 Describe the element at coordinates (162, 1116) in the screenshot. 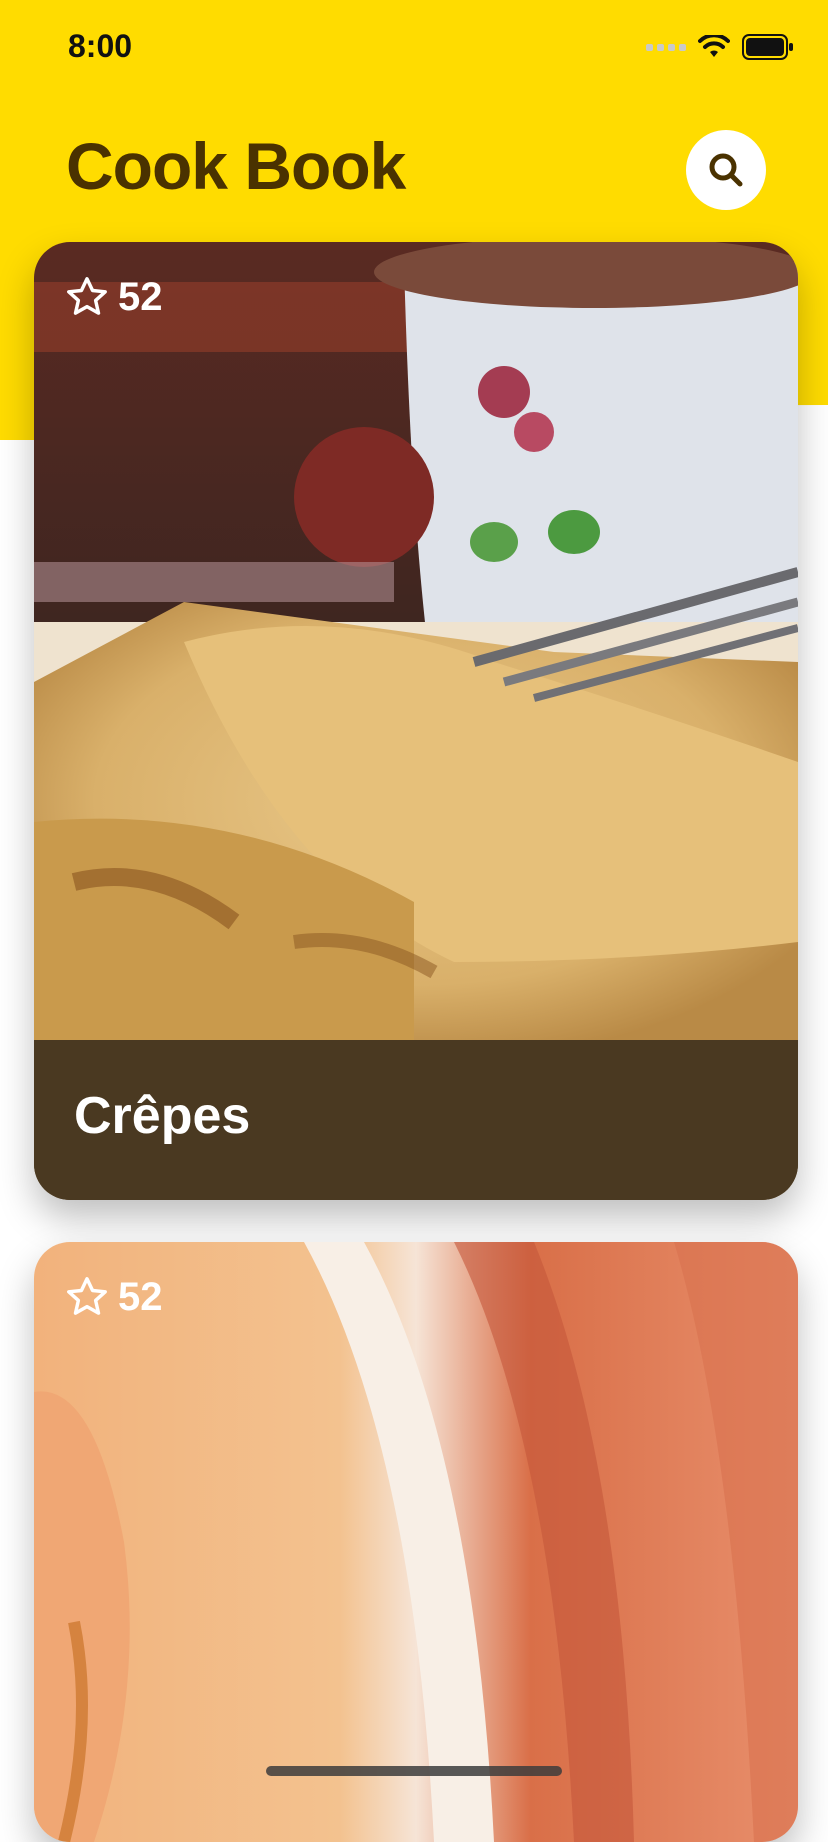

I see `recipe-name: Crêpes` at that location.